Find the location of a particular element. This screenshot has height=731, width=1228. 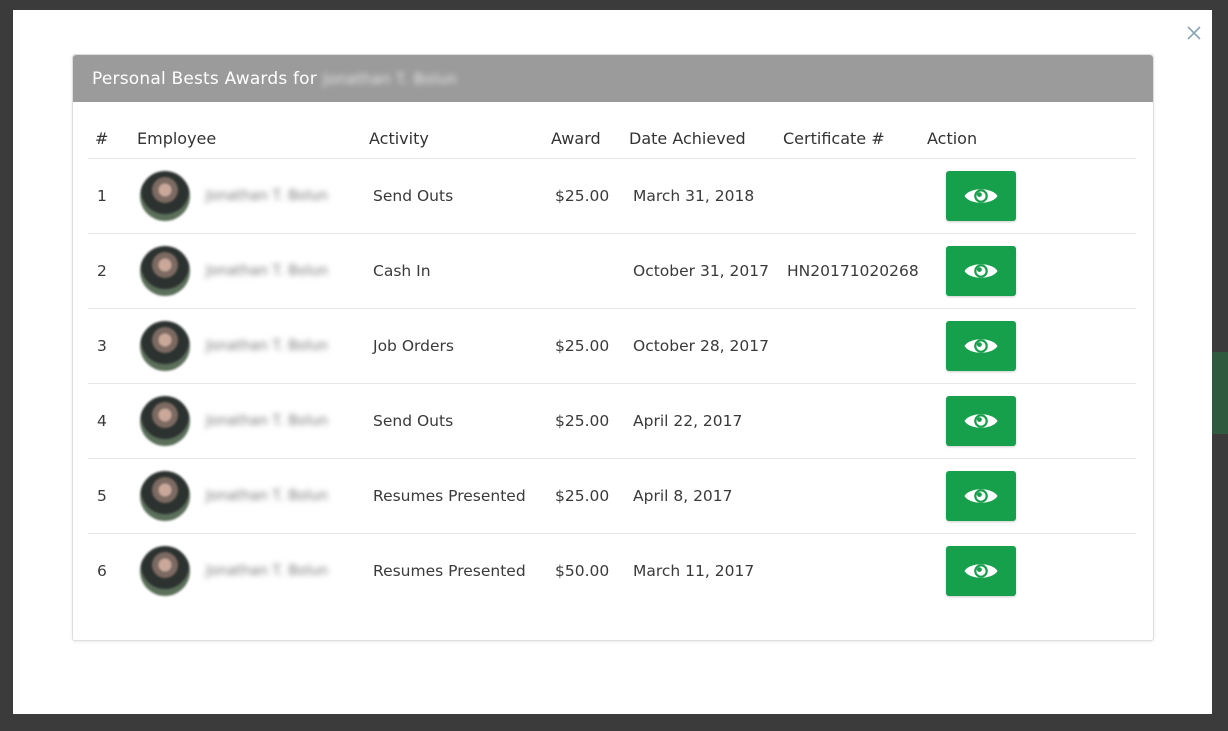

certificate-cell: HN20171020268 is located at coordinates (855, 271).